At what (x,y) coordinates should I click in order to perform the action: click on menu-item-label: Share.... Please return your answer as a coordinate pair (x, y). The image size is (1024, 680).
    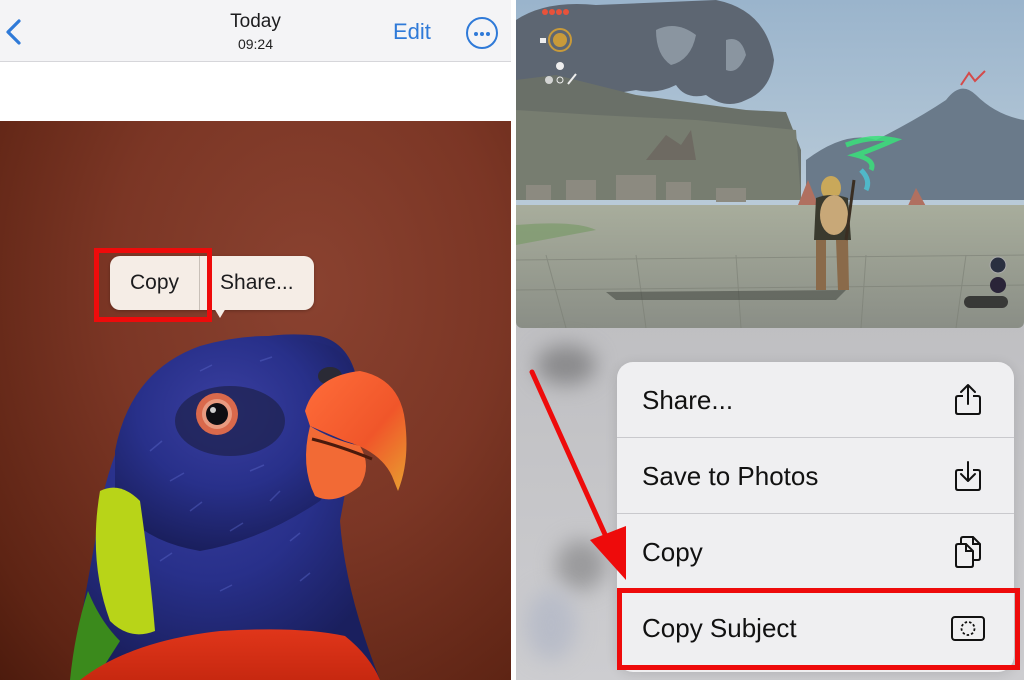
    Looking at the image, I should click on (688, 400).